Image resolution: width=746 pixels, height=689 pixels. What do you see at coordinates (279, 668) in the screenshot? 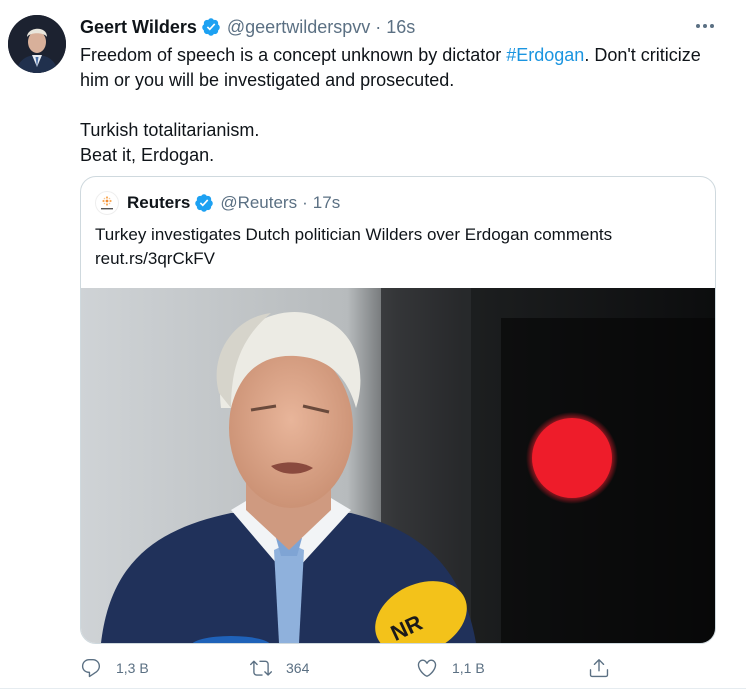
I see `retweet-button: 364` at bounding box center [279, 668].